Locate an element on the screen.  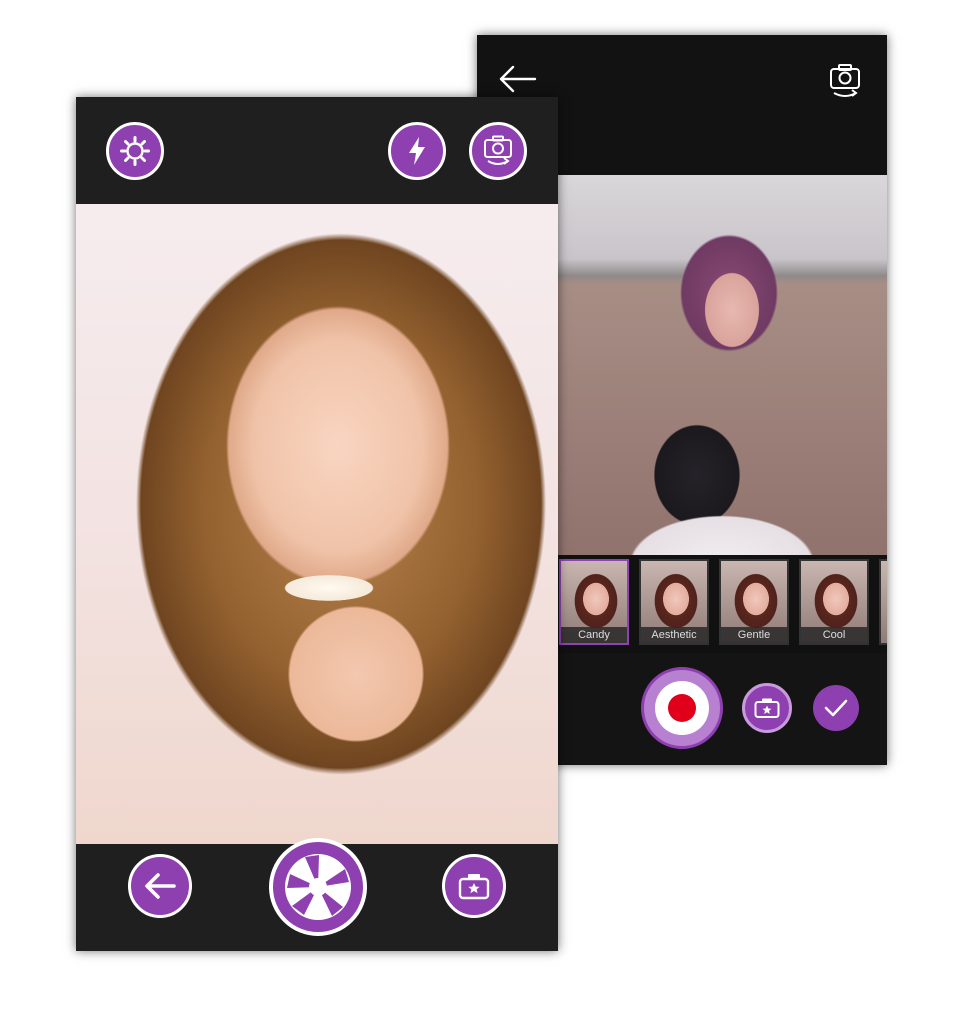
settings-button is located at coordinates (135, 151).